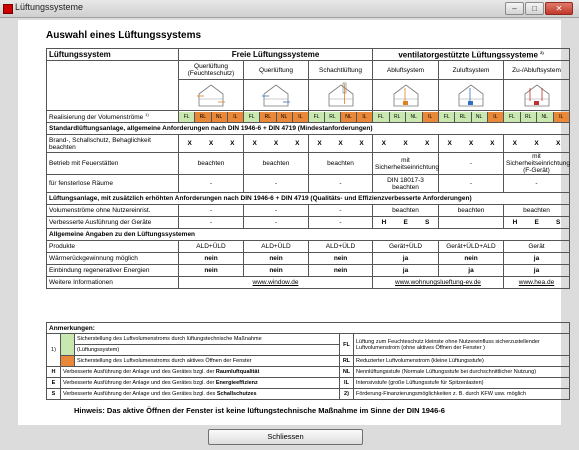 The height and width of the screenshot is (450, 579). What do you see at coordinates (534, 8) in the screenshot?
I see `maximize-button: □` at bounding box center [534, 8].